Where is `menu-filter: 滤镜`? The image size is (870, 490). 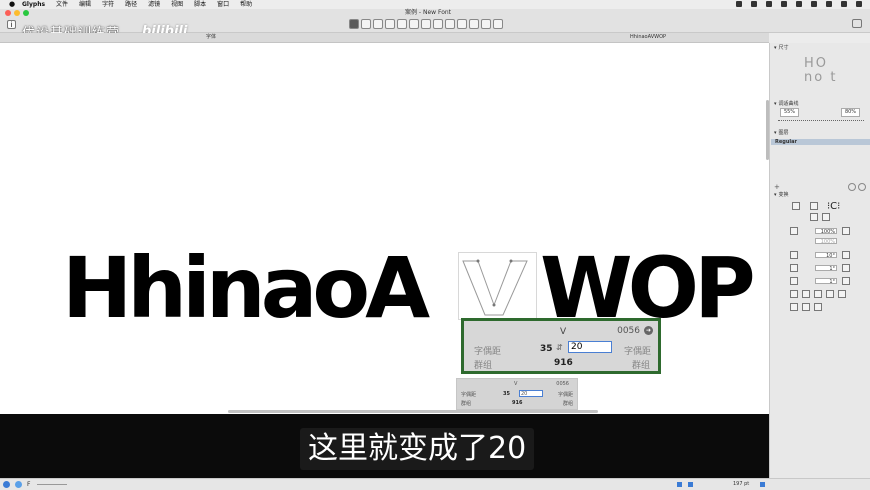 menu-filter: 滤镜 is located at coordinates (154, 4).